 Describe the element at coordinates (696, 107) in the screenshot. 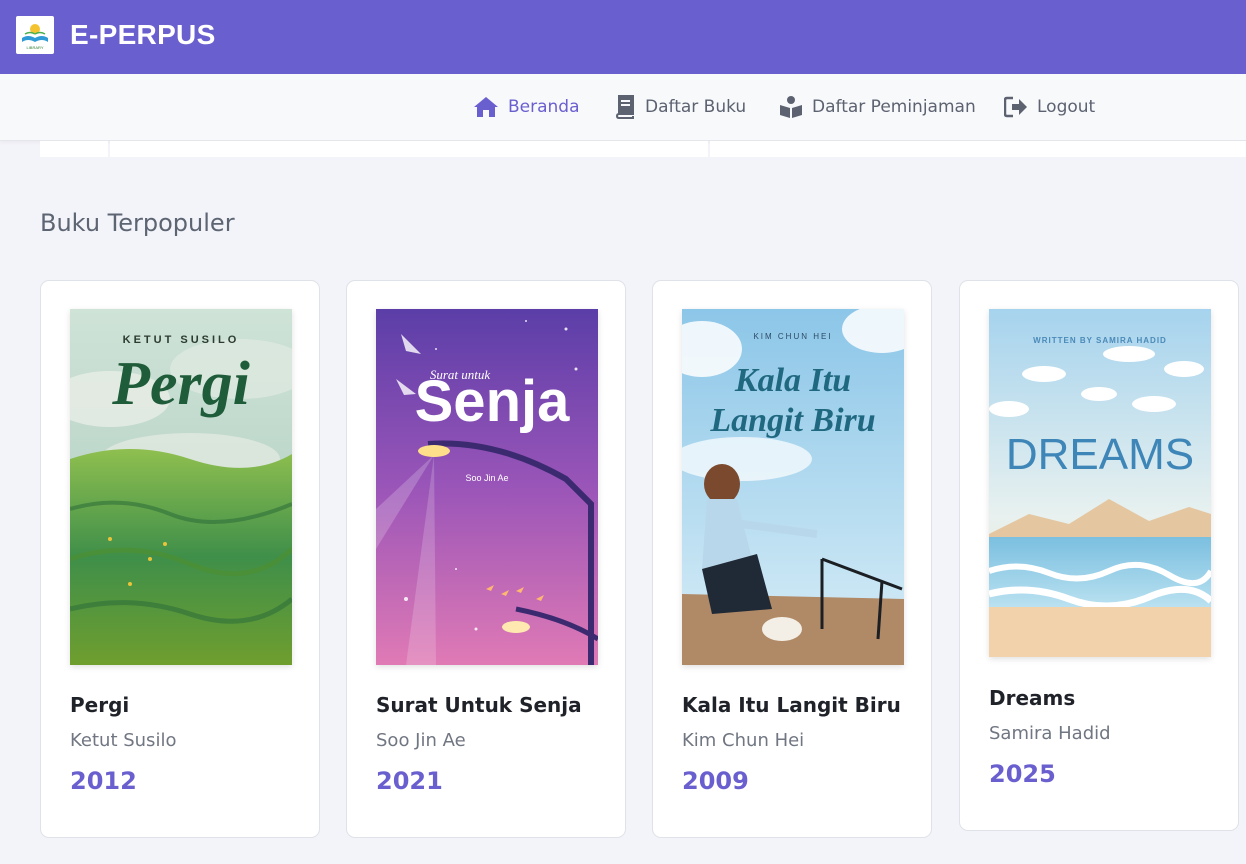

I see `nav-label: Daftar Buku` at that location.